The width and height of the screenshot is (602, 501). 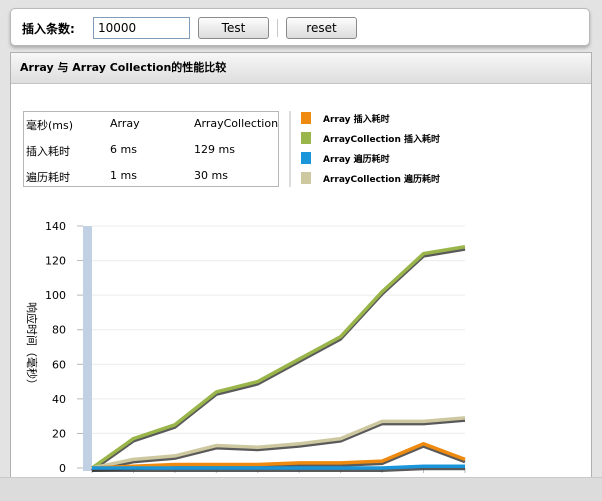 I want to click on y-tick-label: 120, so click(x=55, y=261).